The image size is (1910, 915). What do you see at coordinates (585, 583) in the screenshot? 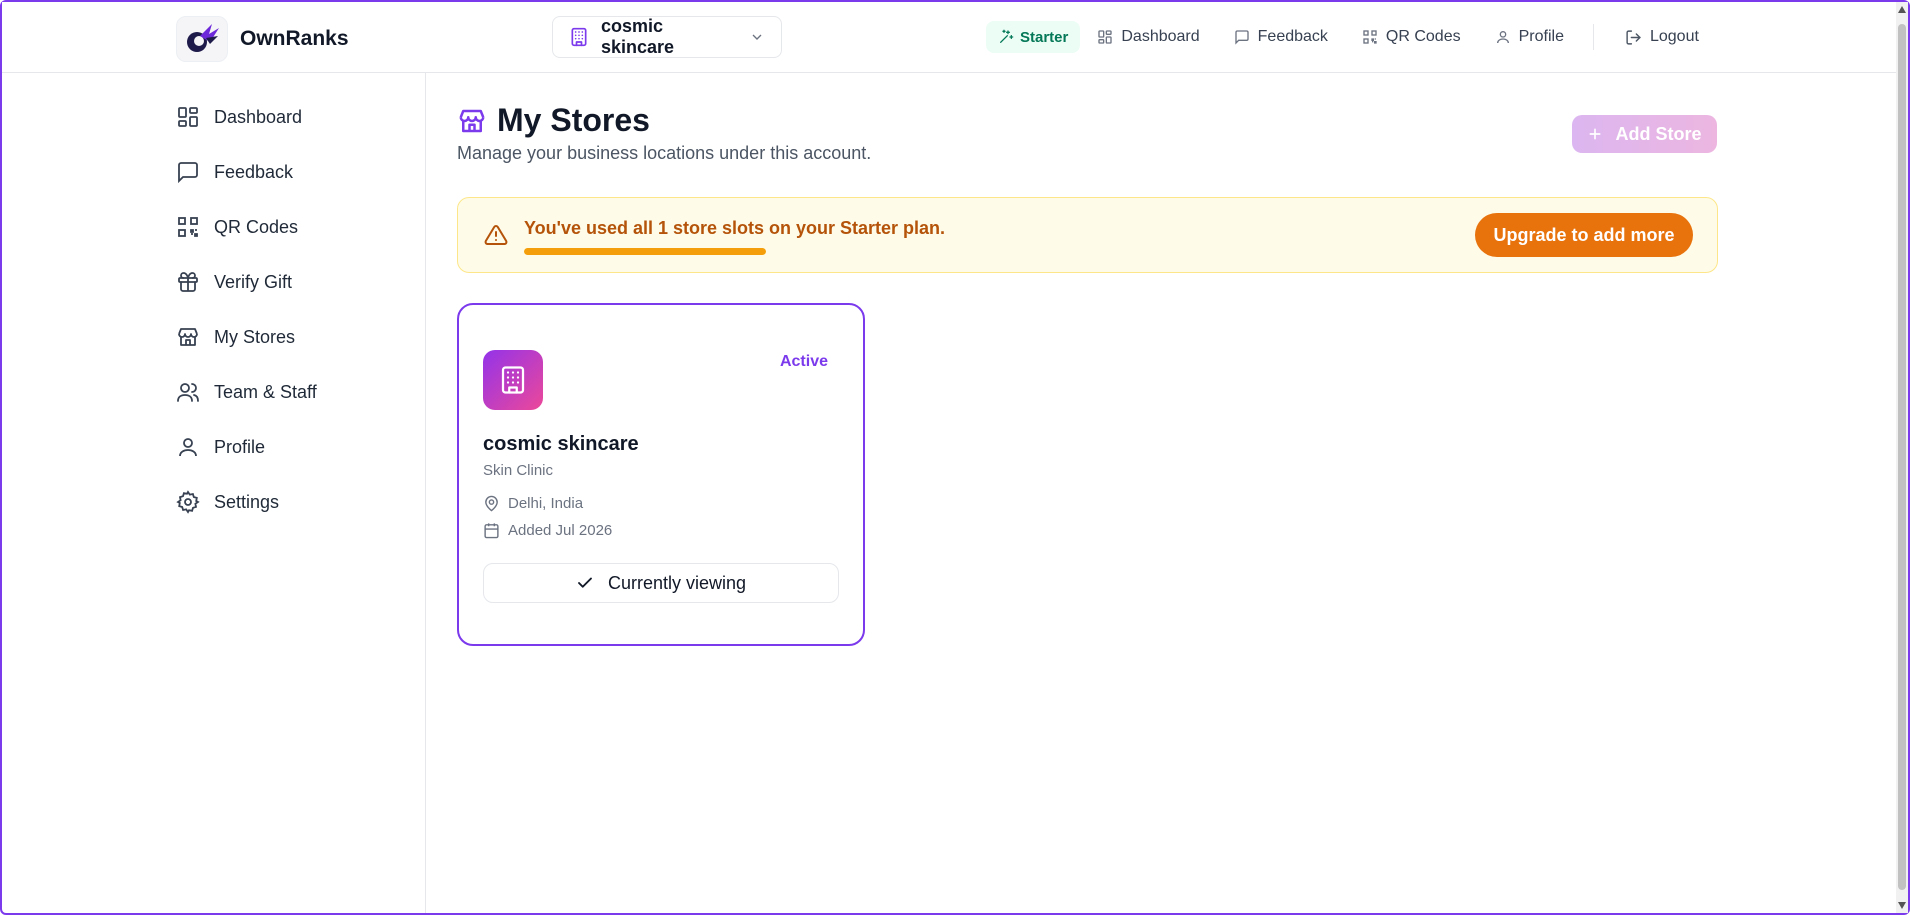
I see `check-icon` at bounding box center [585, 583].